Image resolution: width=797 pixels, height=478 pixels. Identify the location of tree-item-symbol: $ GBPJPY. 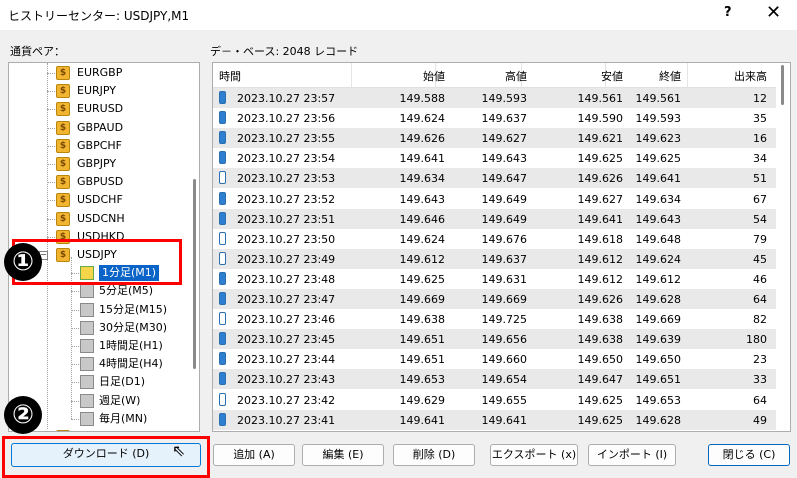
(99, 164).